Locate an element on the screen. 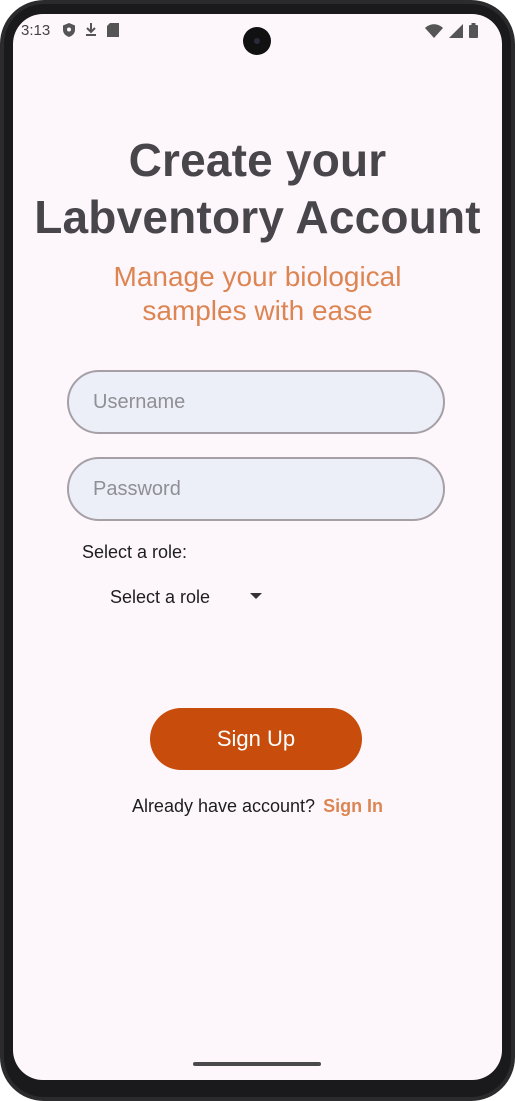  password-input is located at coordinates (256, 489).